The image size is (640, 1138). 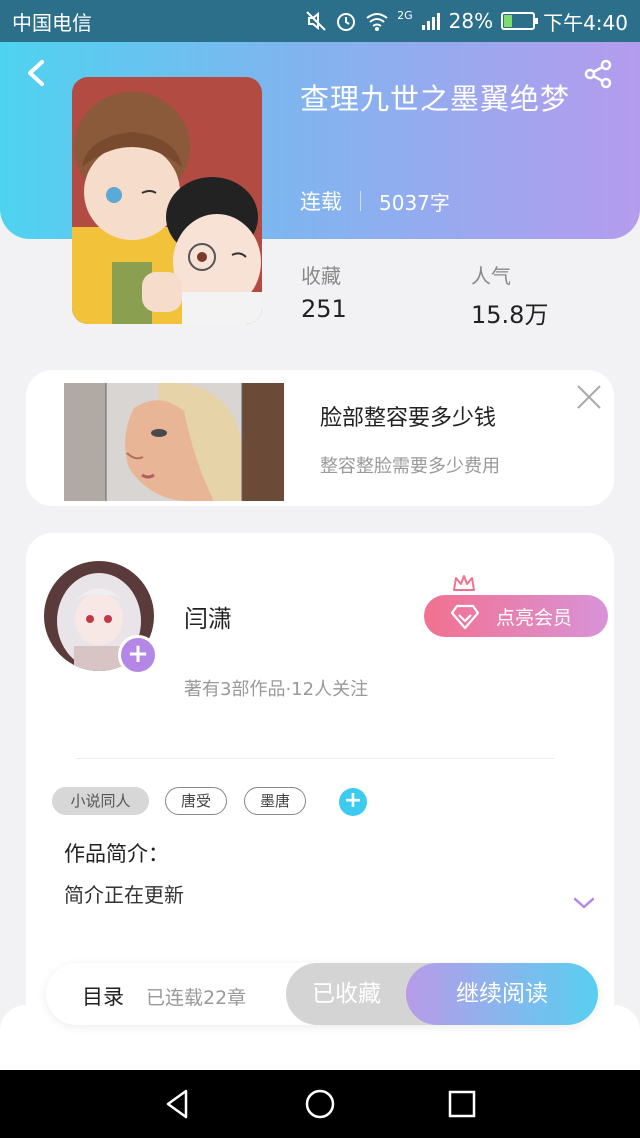 I want to click on word-count: 5037字, so click(x=414, y=202).